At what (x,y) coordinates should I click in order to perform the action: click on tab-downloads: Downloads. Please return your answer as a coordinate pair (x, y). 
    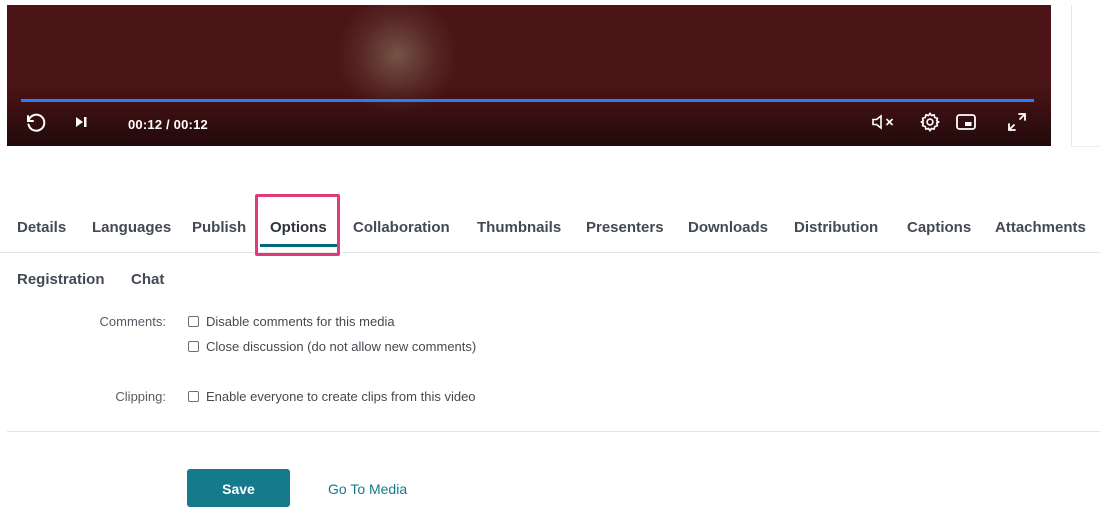
    Looking at the image, I should click on (728, 228).